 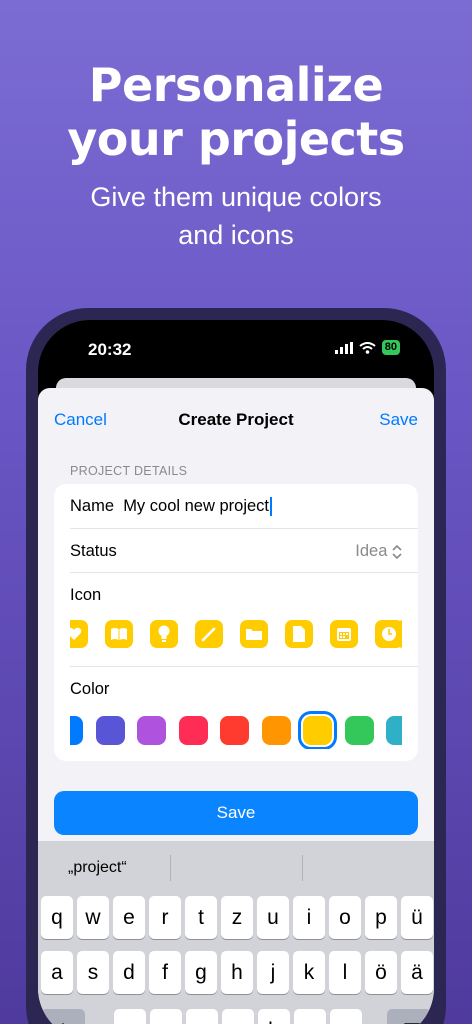 I want to click on hero-title-line-2: your projects, so click(x=236, y=139).